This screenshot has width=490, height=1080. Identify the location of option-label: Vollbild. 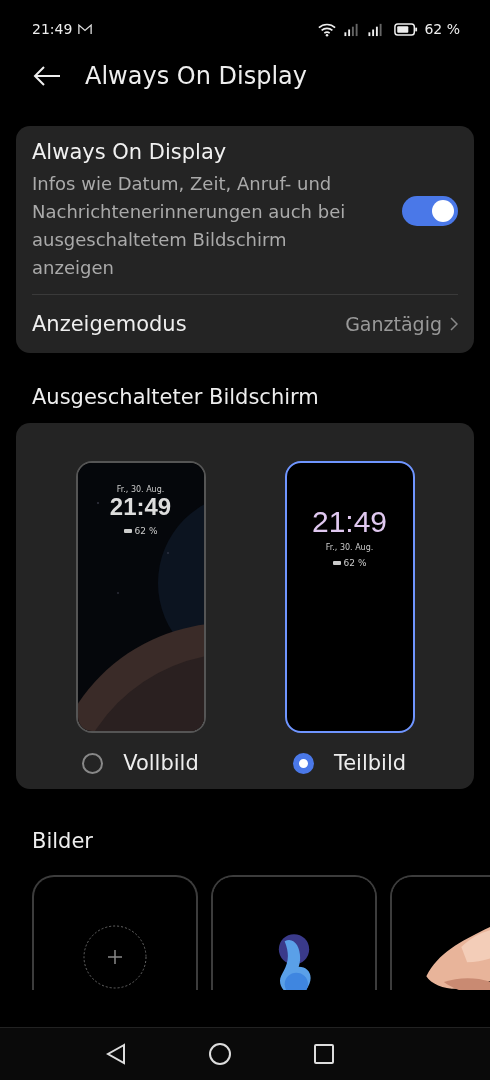
(161, 763).